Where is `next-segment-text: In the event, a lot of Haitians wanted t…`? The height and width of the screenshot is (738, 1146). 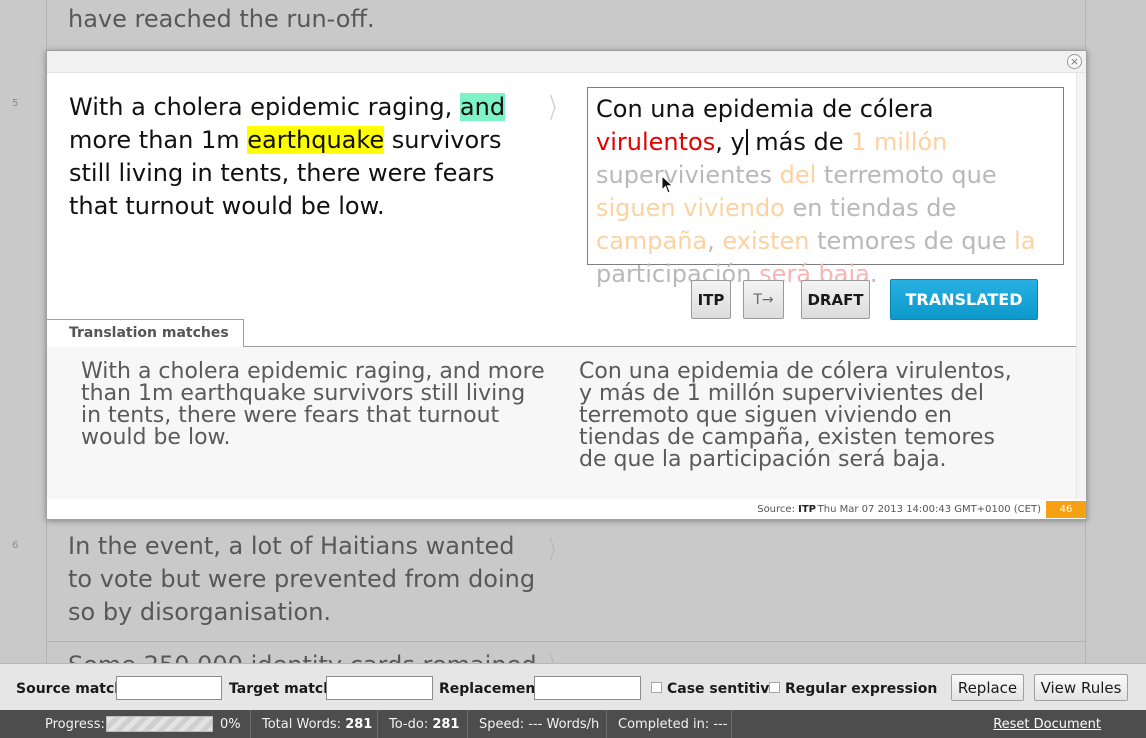 next-segment-text: In the event, a lot of Haitians wanted t… is located at coordinates (303, 579).